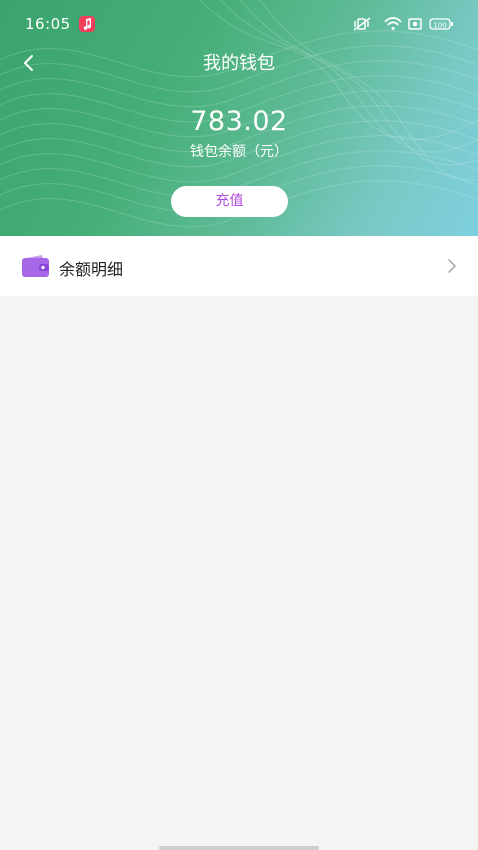 The width and height of the screenshot is (478, 850). Describe the element at coordinates (415, 24) in the screenshot. I see `cast-icon` at that location.